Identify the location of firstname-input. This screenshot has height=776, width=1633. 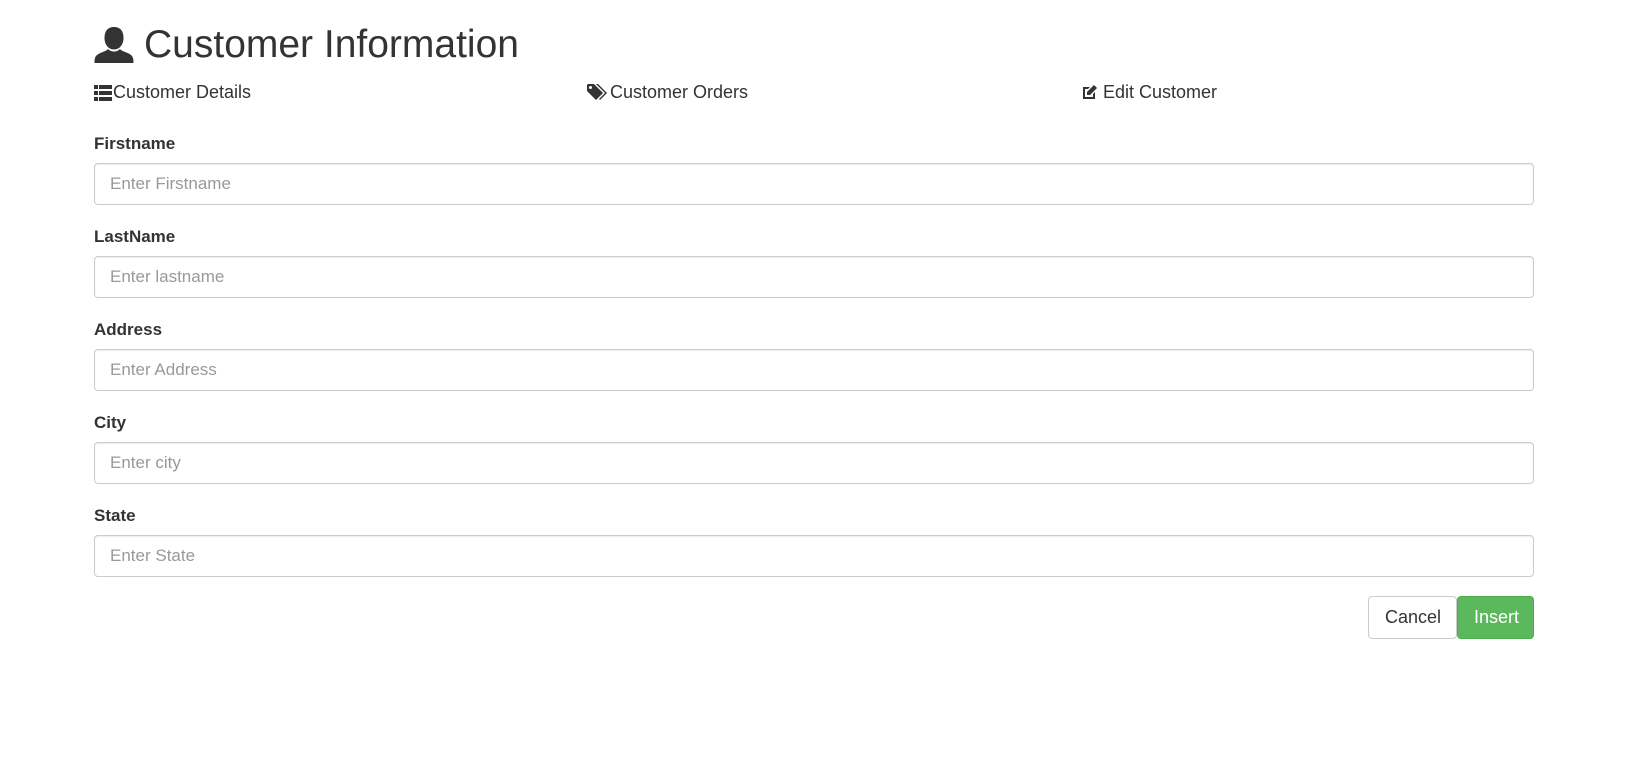
(814, 184).